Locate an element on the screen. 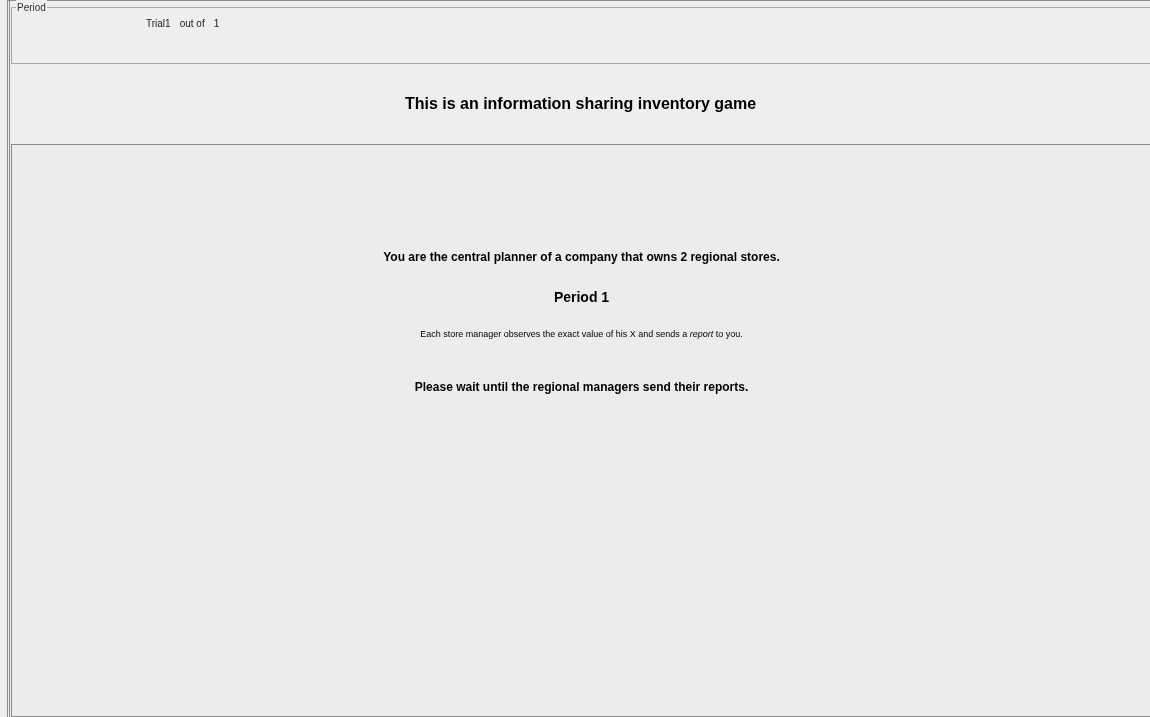  period-heading: Period 1 is located at coordinates (581, 297).